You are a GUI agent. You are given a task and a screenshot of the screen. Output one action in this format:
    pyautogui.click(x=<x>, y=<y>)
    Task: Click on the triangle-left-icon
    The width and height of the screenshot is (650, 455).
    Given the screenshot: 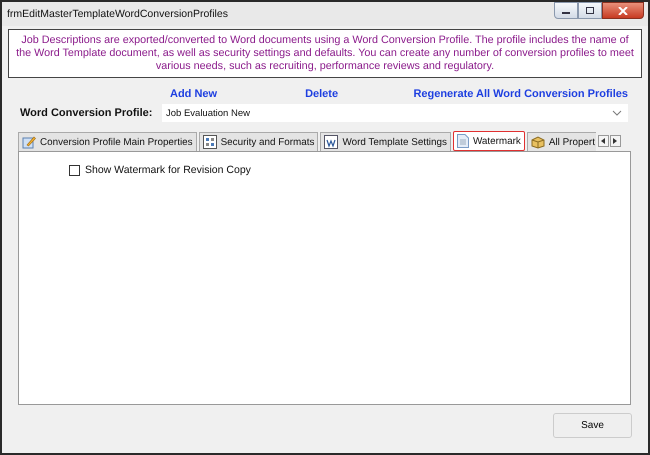 What is the action you would take?
    pyautogui.click(x=603, y=141)
    